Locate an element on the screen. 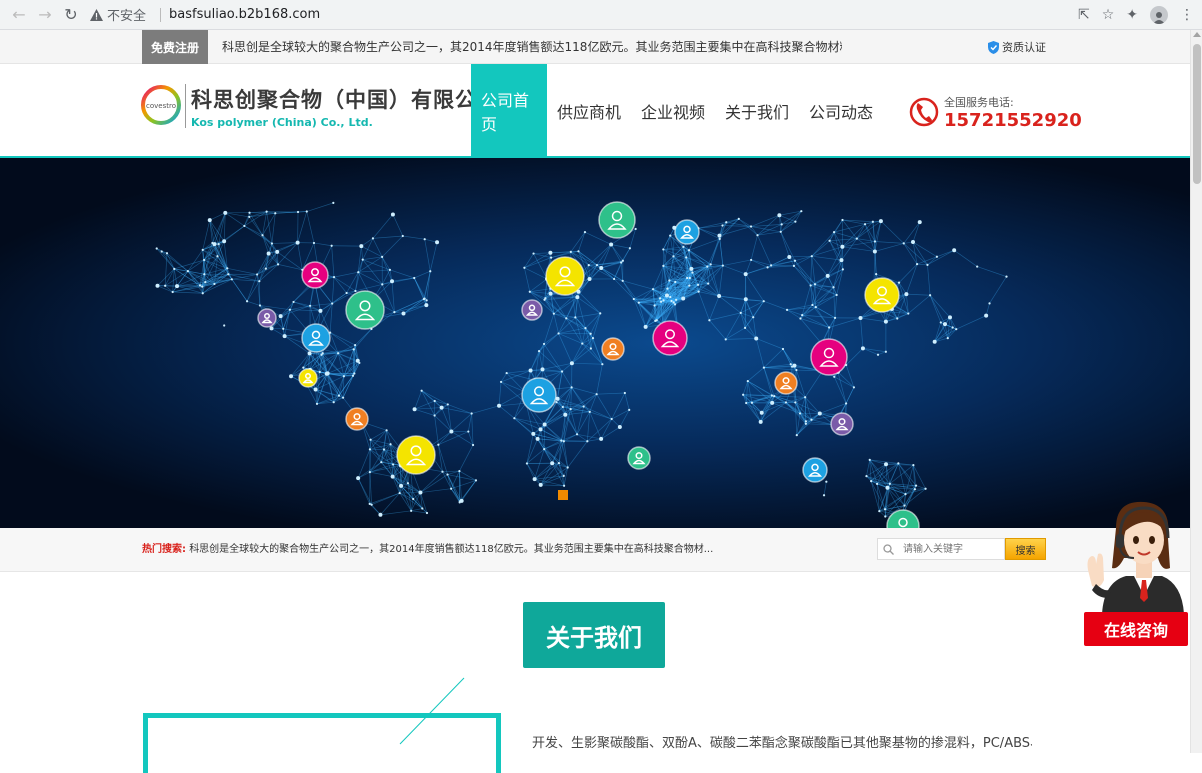 The image size is (1202, 773). nav-item-about: 关于我们 is located at coordinates (757, 111).